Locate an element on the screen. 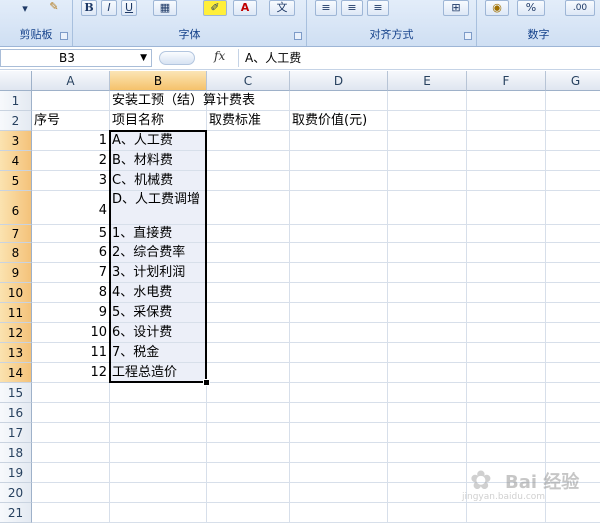 This screenshot has width=600, height=523. cell-d6 is located at coordinates (339, 208).